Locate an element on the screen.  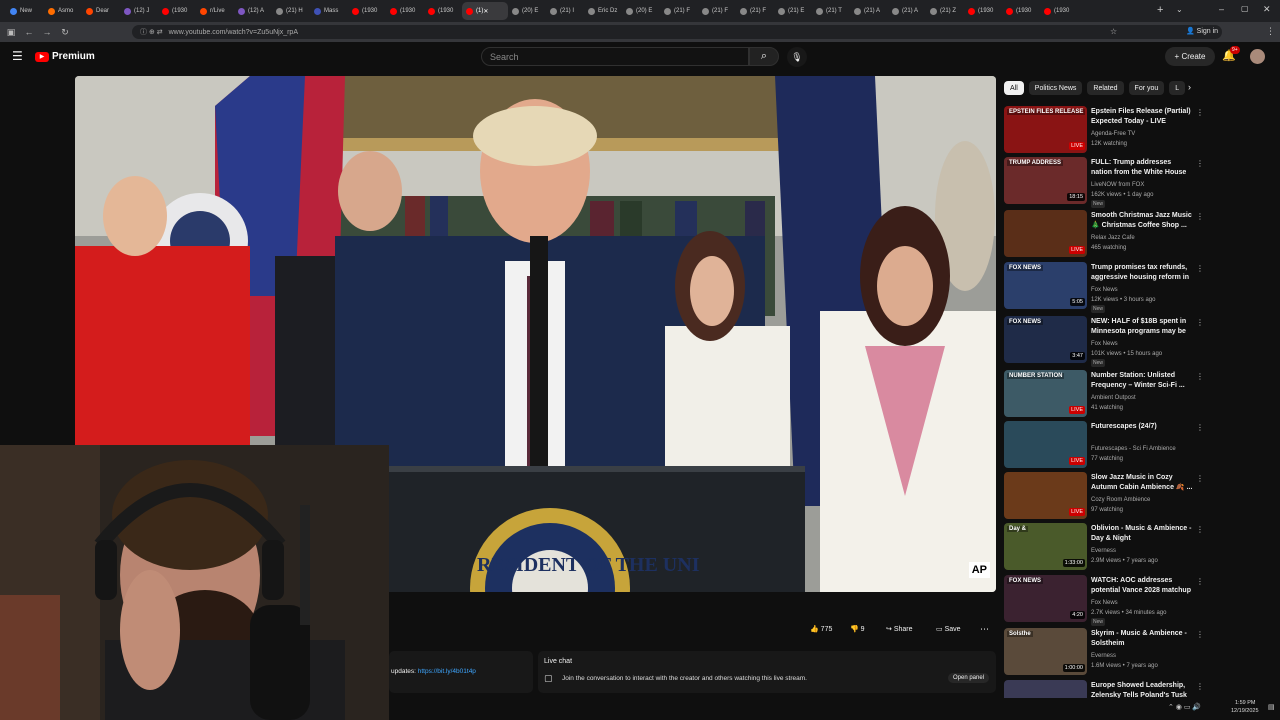
channel-name: Relax Jazz Cafe is located at coordinates (1142, 238).